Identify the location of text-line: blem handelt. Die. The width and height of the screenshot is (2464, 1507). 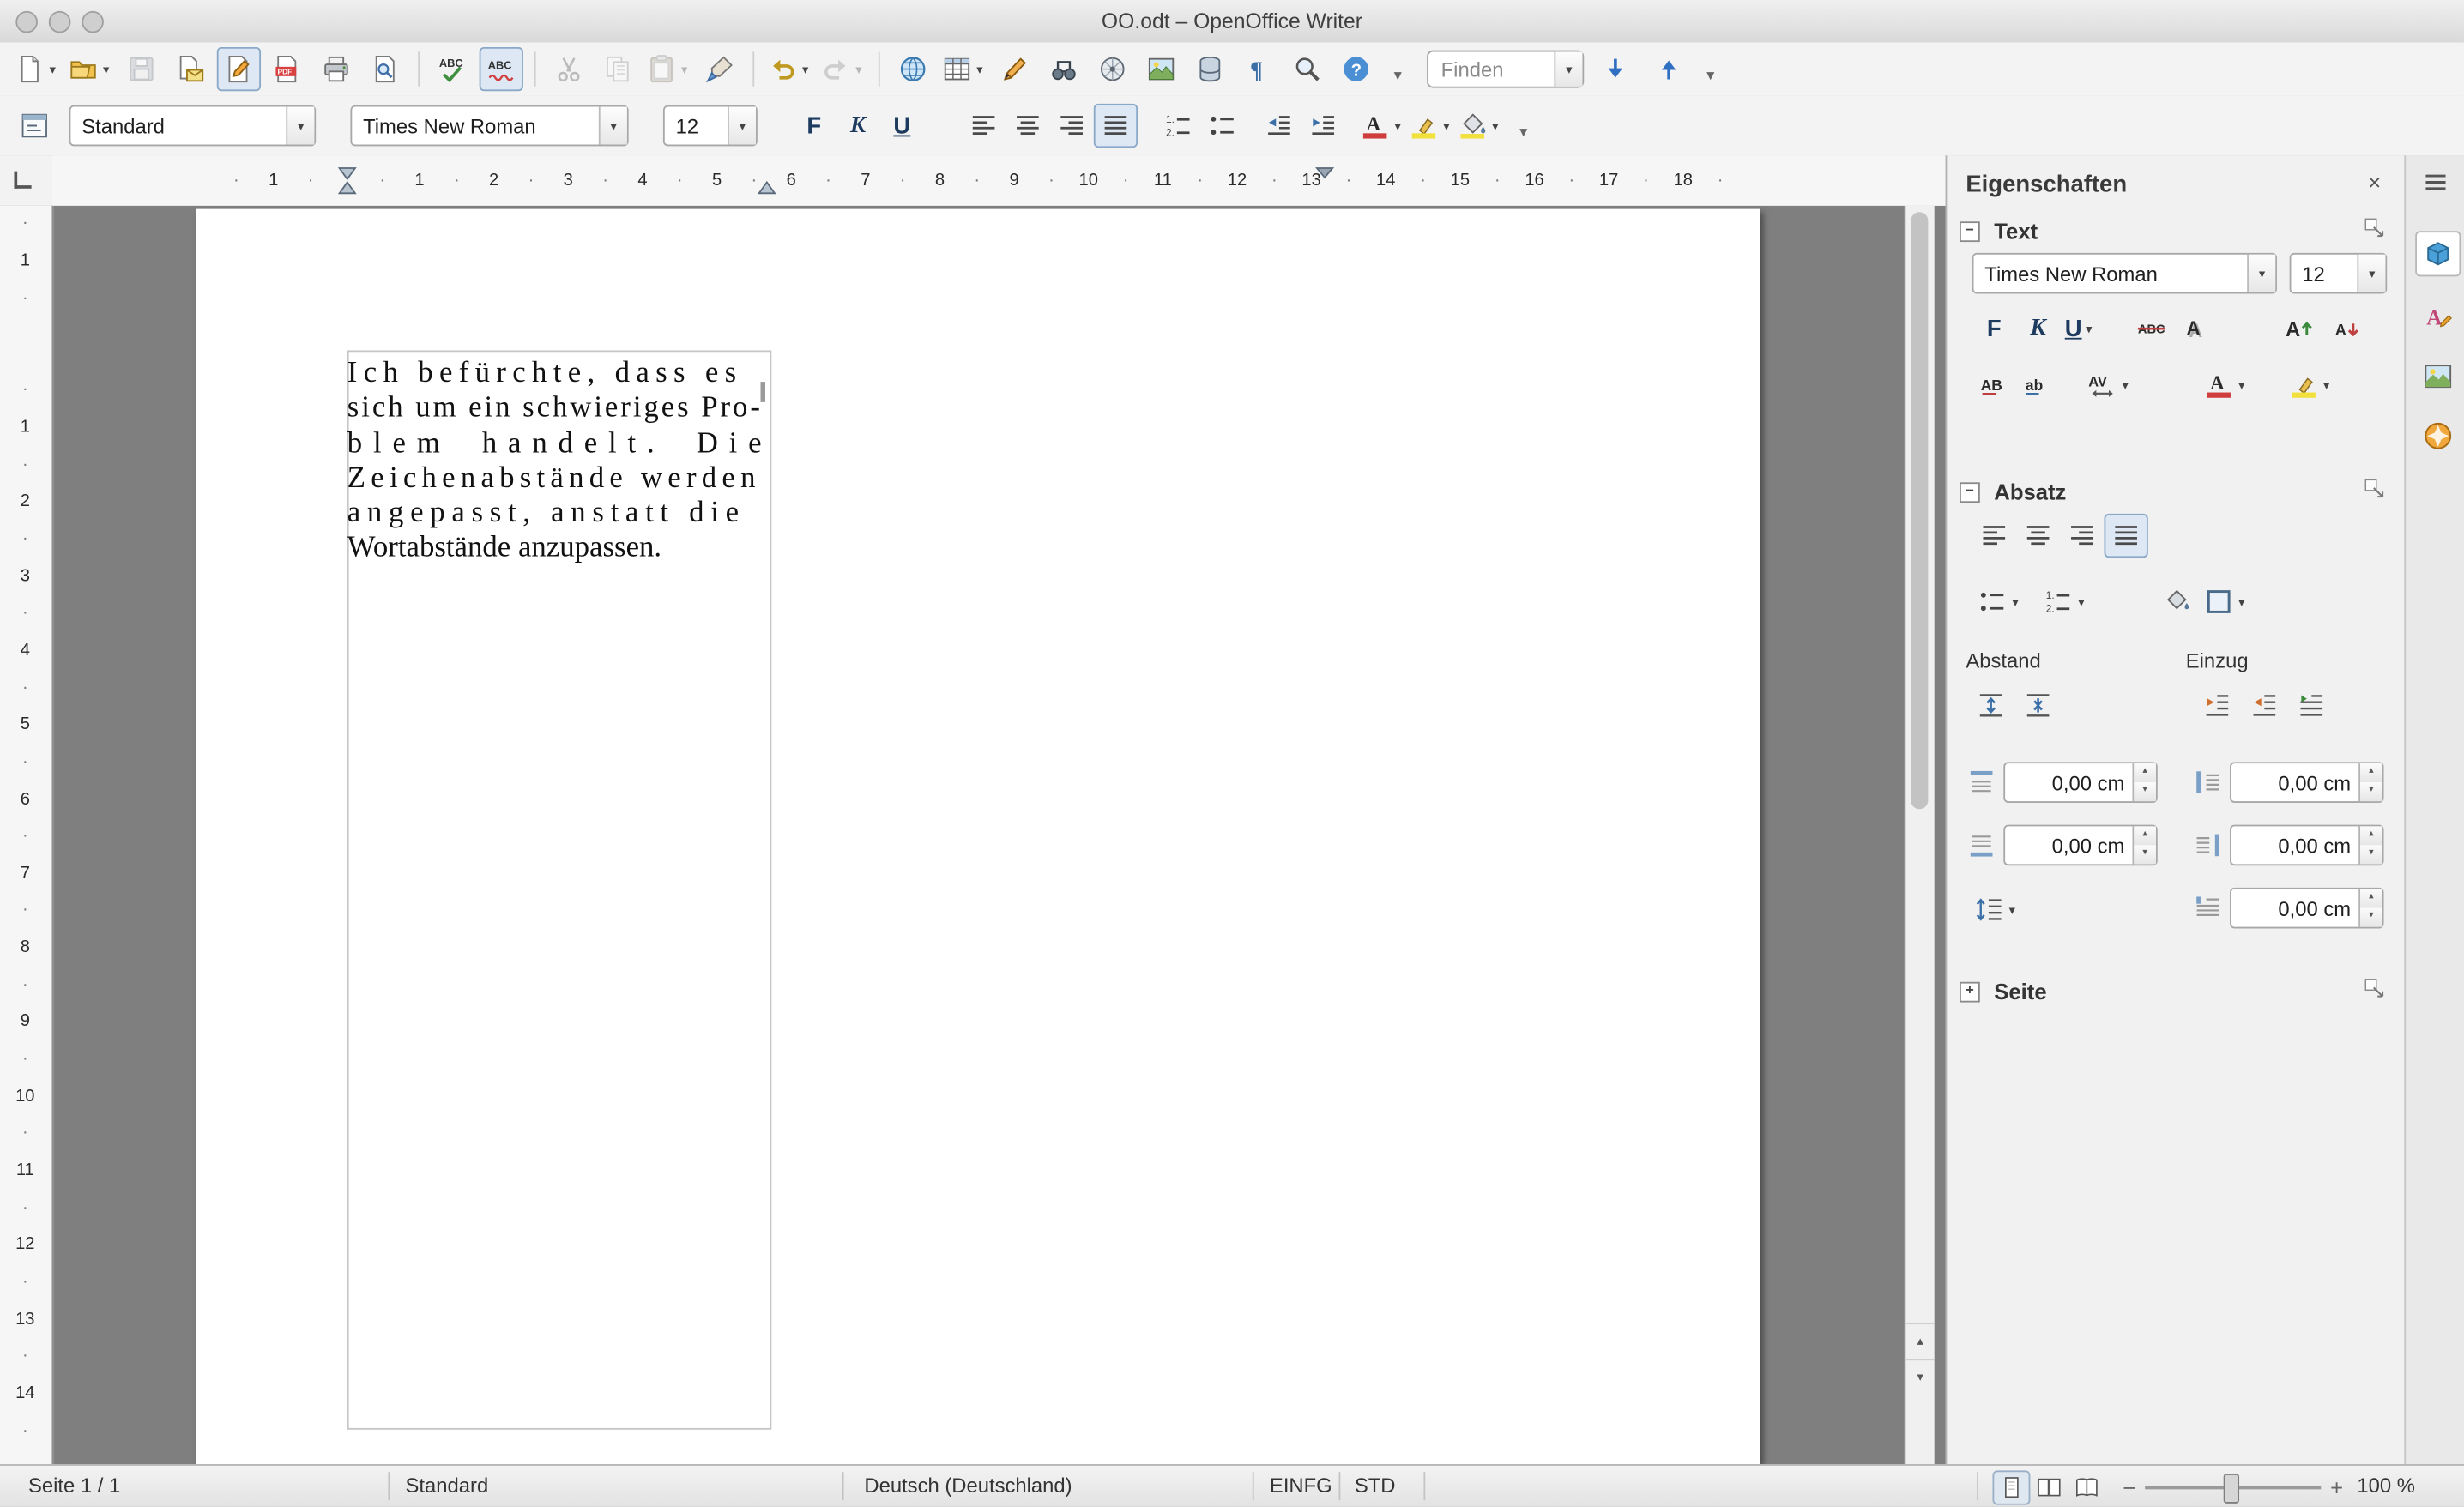
(558, 443).